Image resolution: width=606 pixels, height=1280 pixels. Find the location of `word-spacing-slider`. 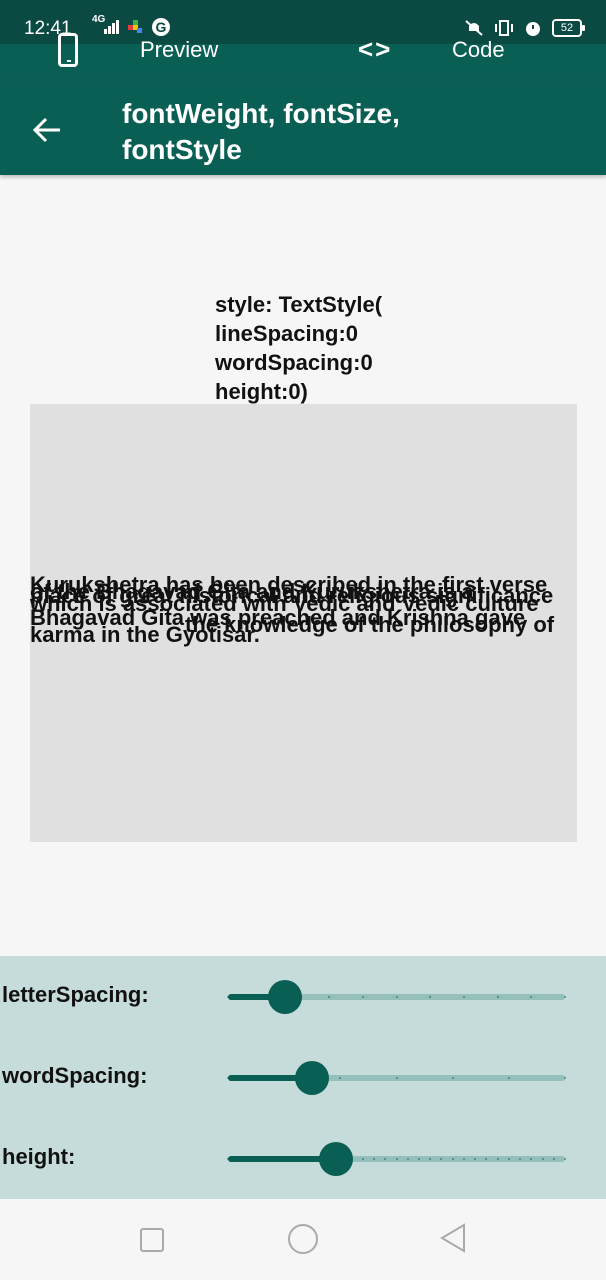

word-spacing-slider is located at coordinates (396, 1078).